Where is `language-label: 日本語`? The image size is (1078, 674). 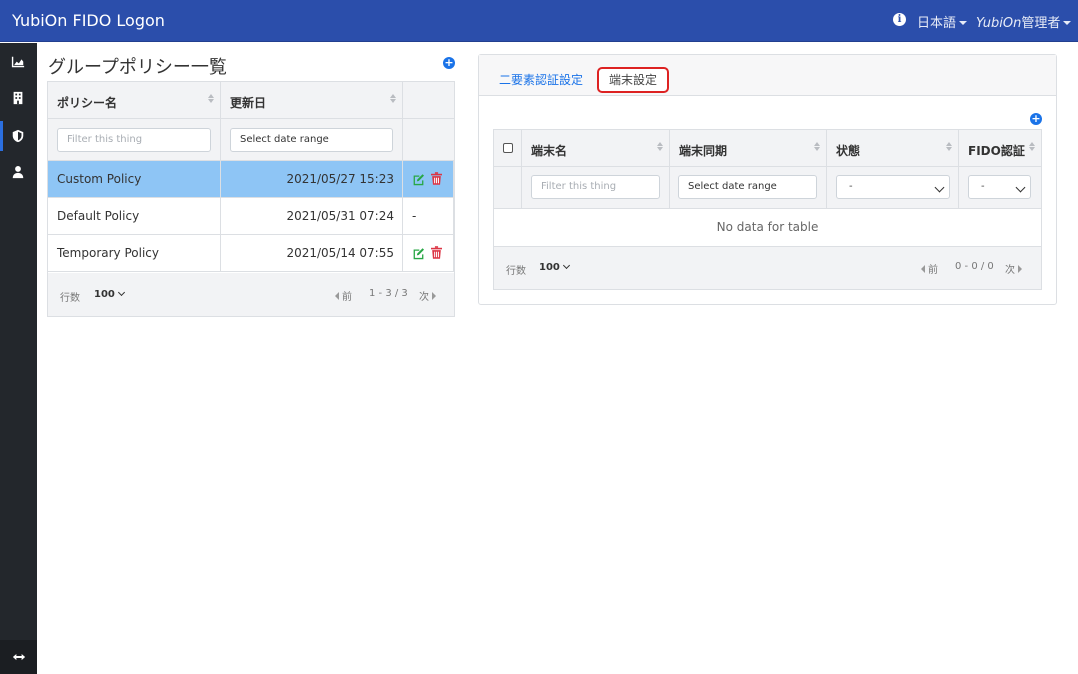 language-label: 日本語 is located at coordinates (937, 23).